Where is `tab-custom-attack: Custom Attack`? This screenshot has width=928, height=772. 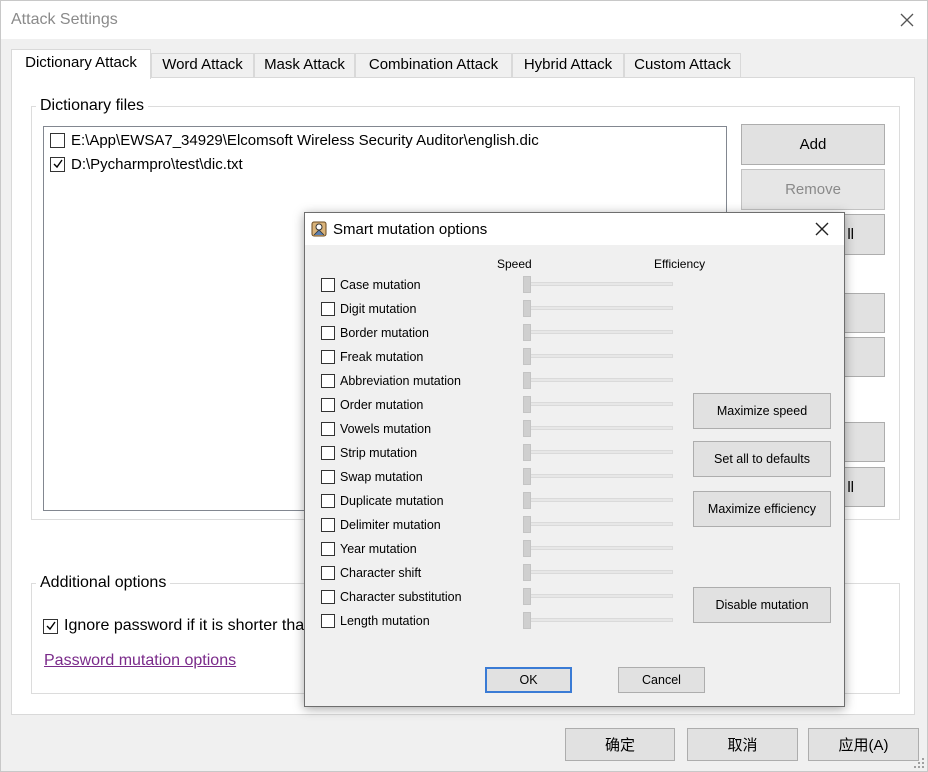
tab-custom-attack: Custom Attack is located at coordinates (682, 65).